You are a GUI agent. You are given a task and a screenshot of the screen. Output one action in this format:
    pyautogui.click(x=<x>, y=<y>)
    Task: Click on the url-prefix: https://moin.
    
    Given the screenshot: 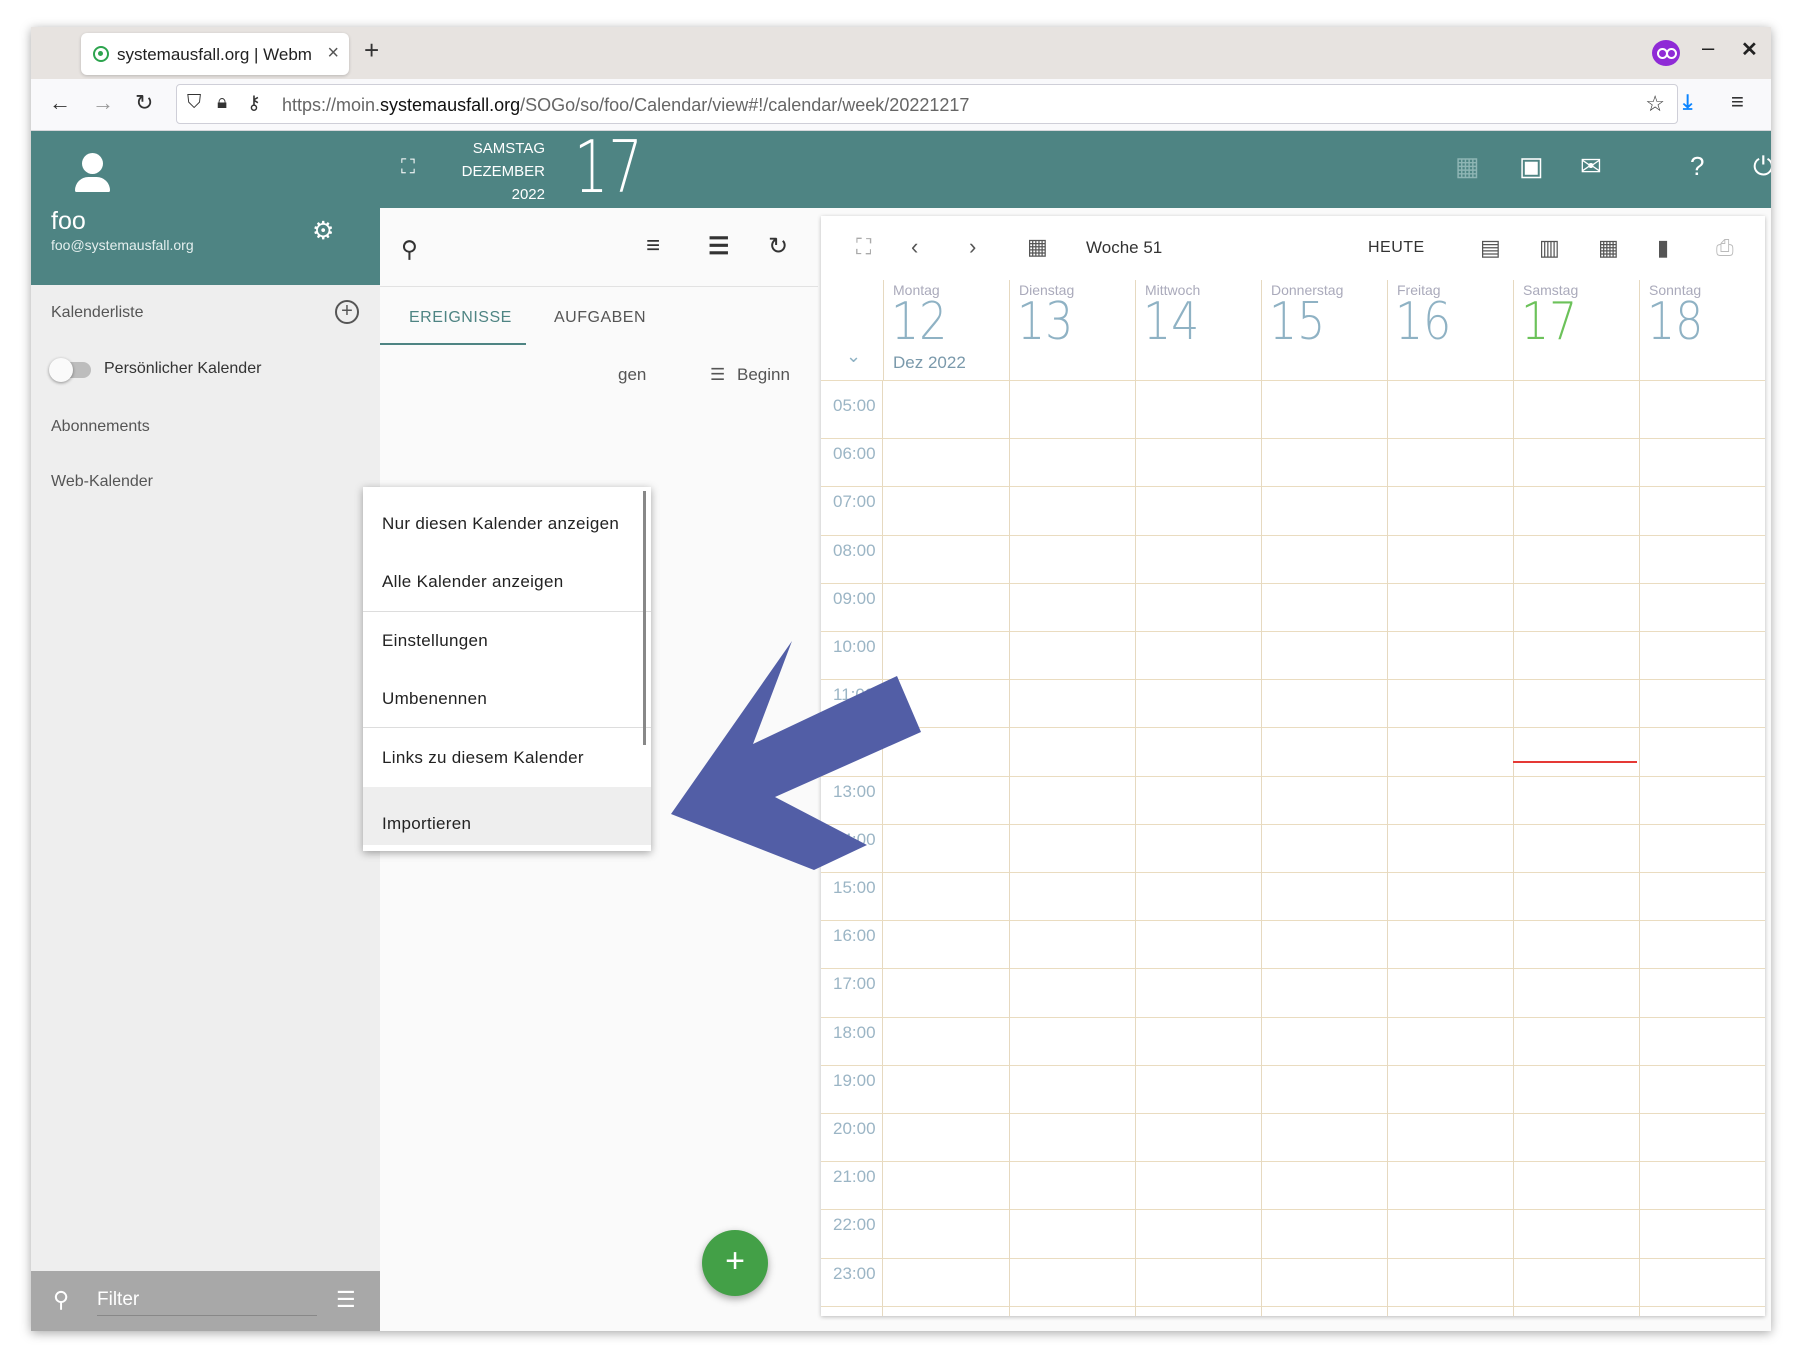 What is the action you would take?
    pyautogui.click(x=331, y=105)
    